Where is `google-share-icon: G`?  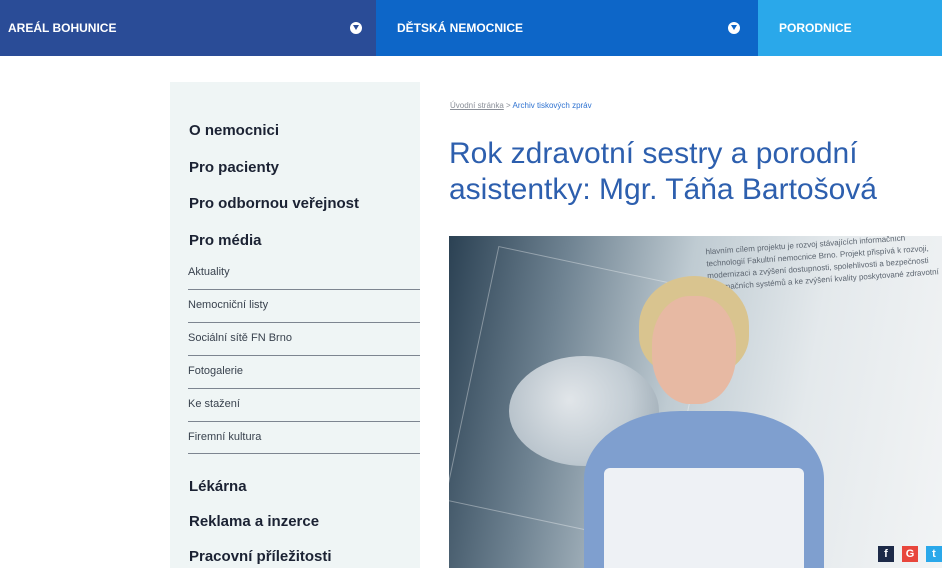 google-share-icon: G is located at coordinates (910, 554).